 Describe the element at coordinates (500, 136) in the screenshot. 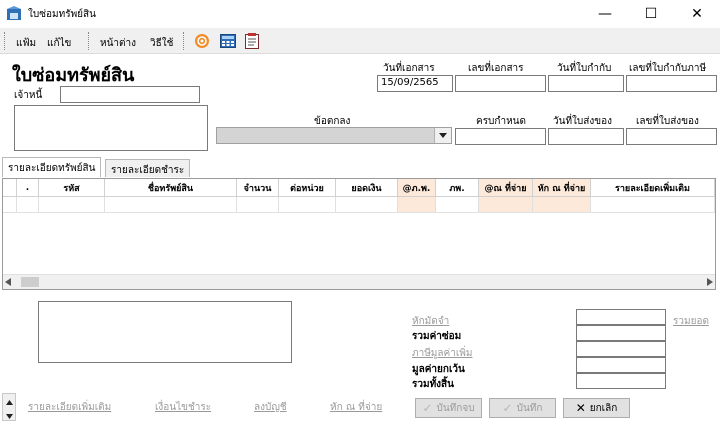

I see `due-input` at that location.